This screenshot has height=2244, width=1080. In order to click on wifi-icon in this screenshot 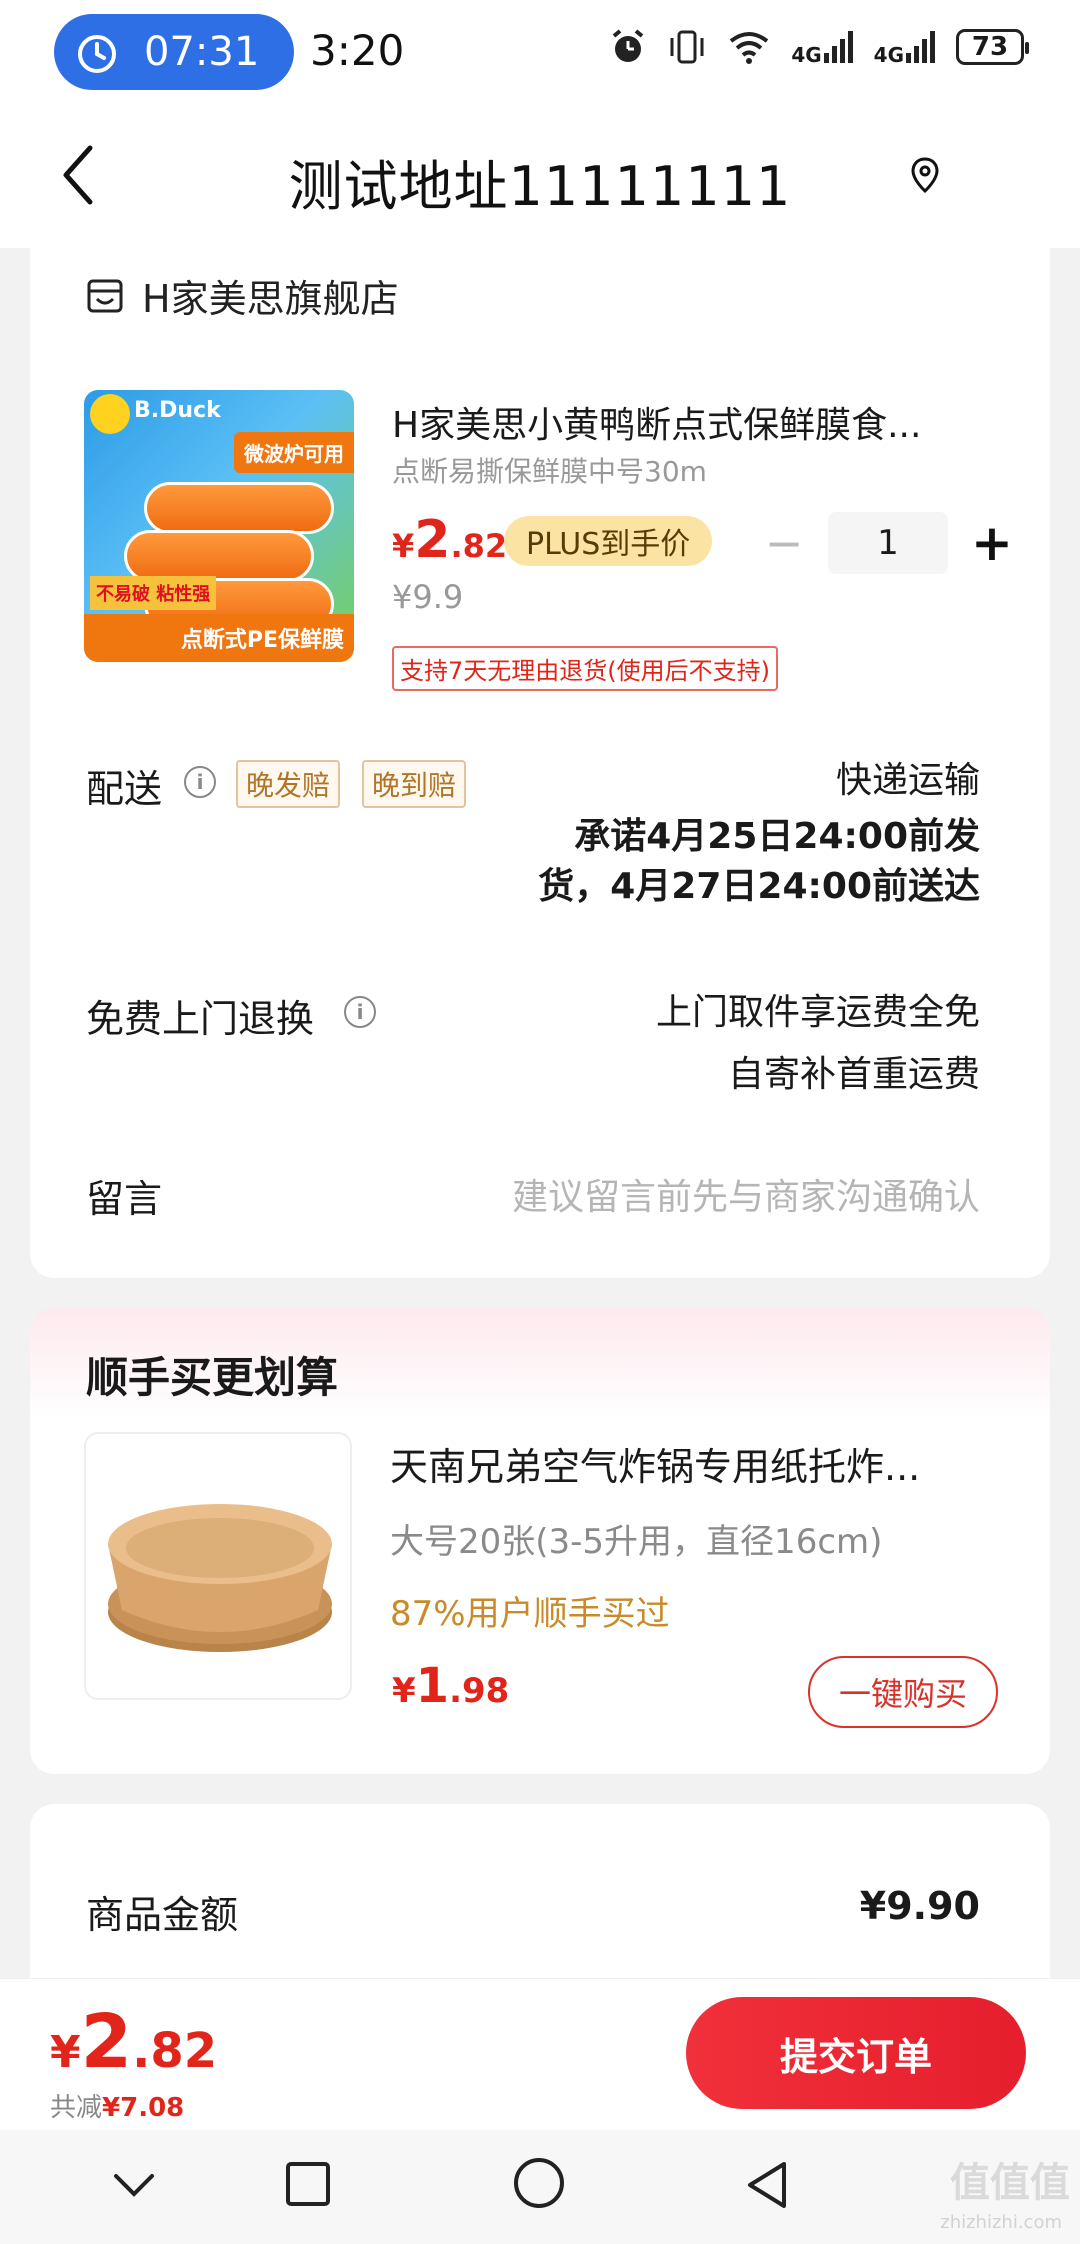, I will do `click(749, 48)`.